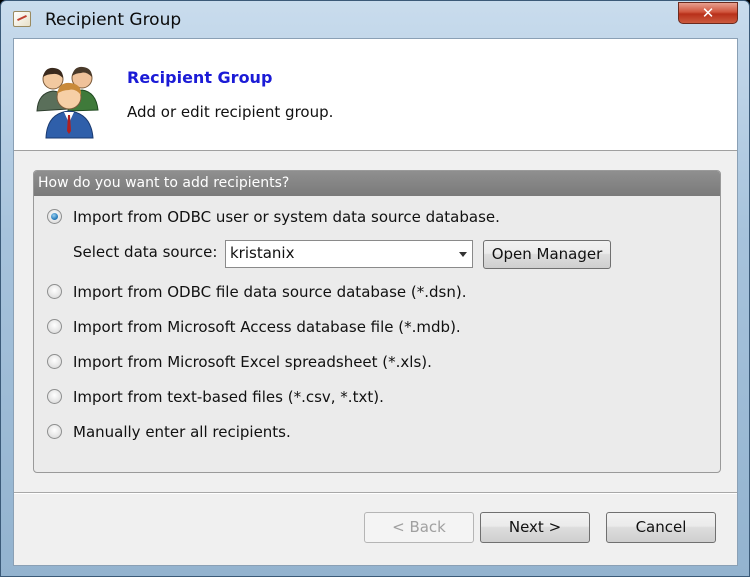  Describe the element at coordinates (463, 254) in the screenshot. I see `chevron-down-icon` at that location.